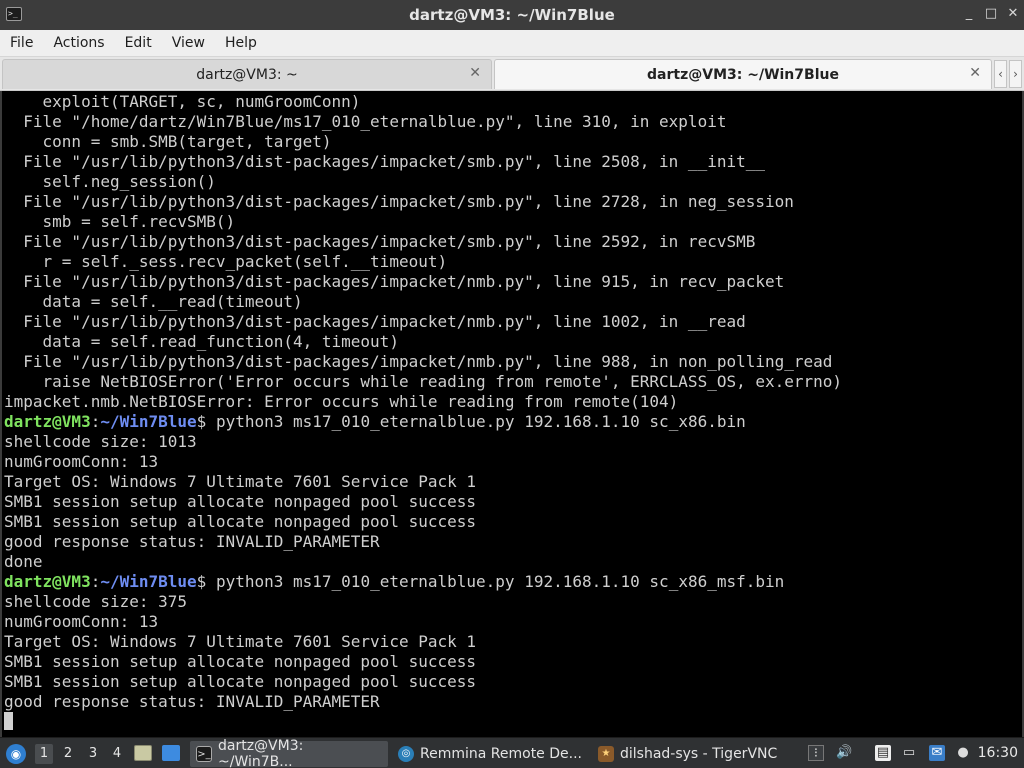 The width and height of the screenshot is (1024, 768). What do you see at coordinates (21, 43) in the screenshot?
I see `menu-file: File` at bounding box center [21, 43].